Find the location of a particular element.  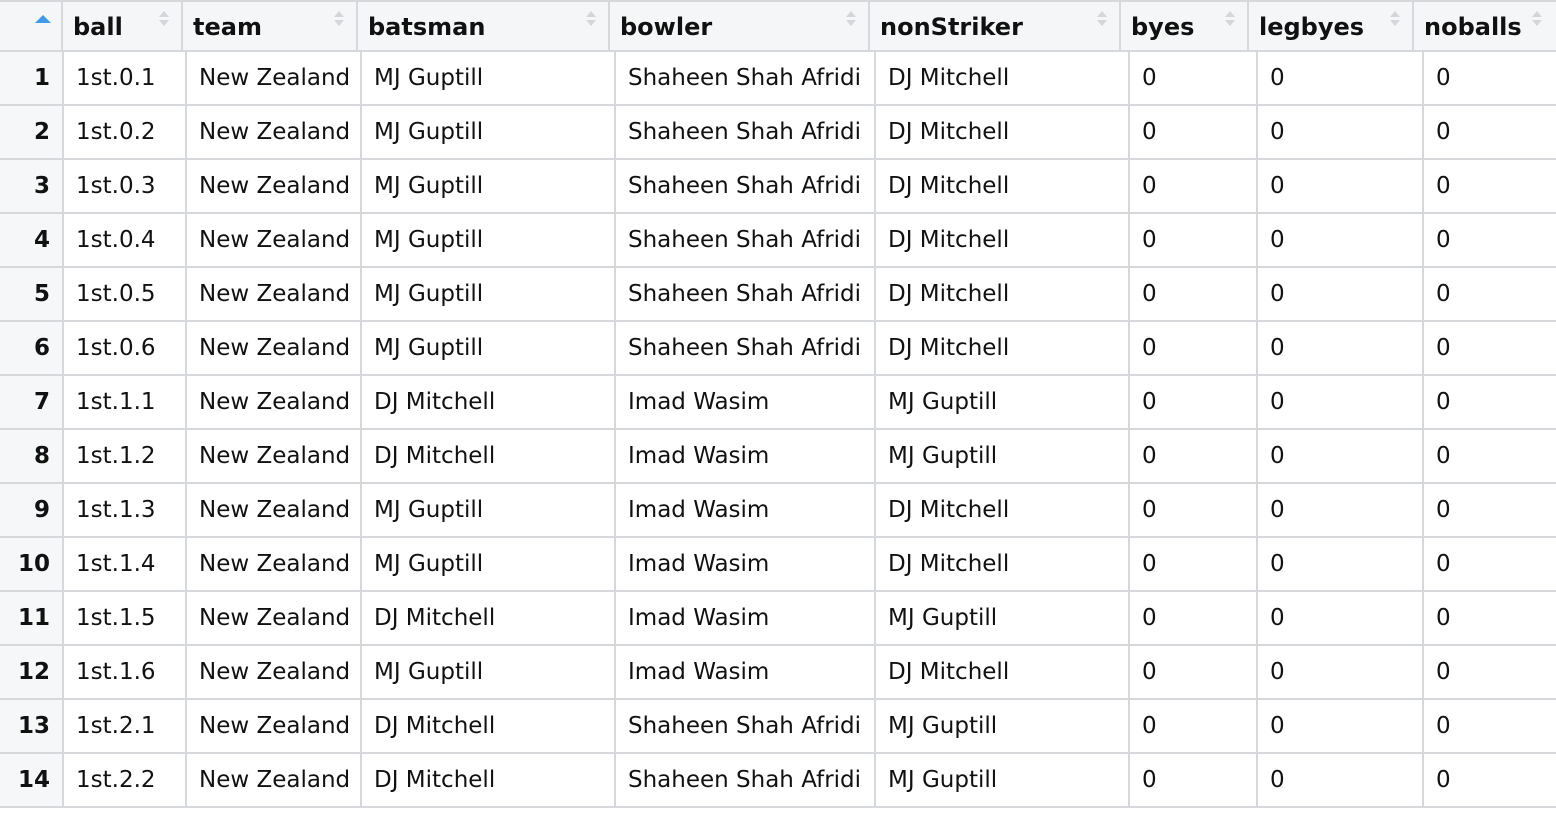

column-header-nonstriker: nonStriker is located at coordinates (995, 27).